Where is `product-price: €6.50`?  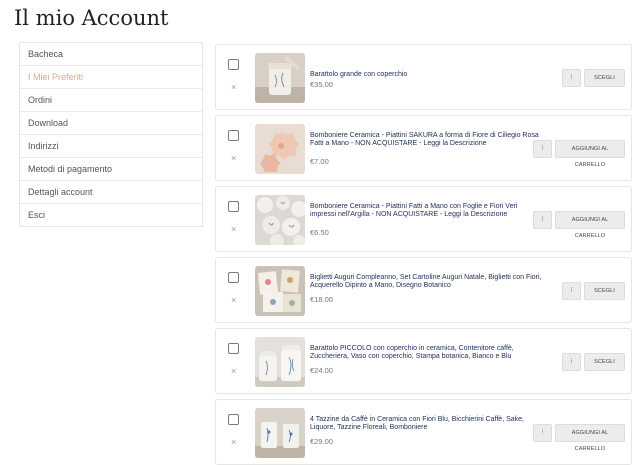
product-price: €6.50 is located at coordinates (319, 232).